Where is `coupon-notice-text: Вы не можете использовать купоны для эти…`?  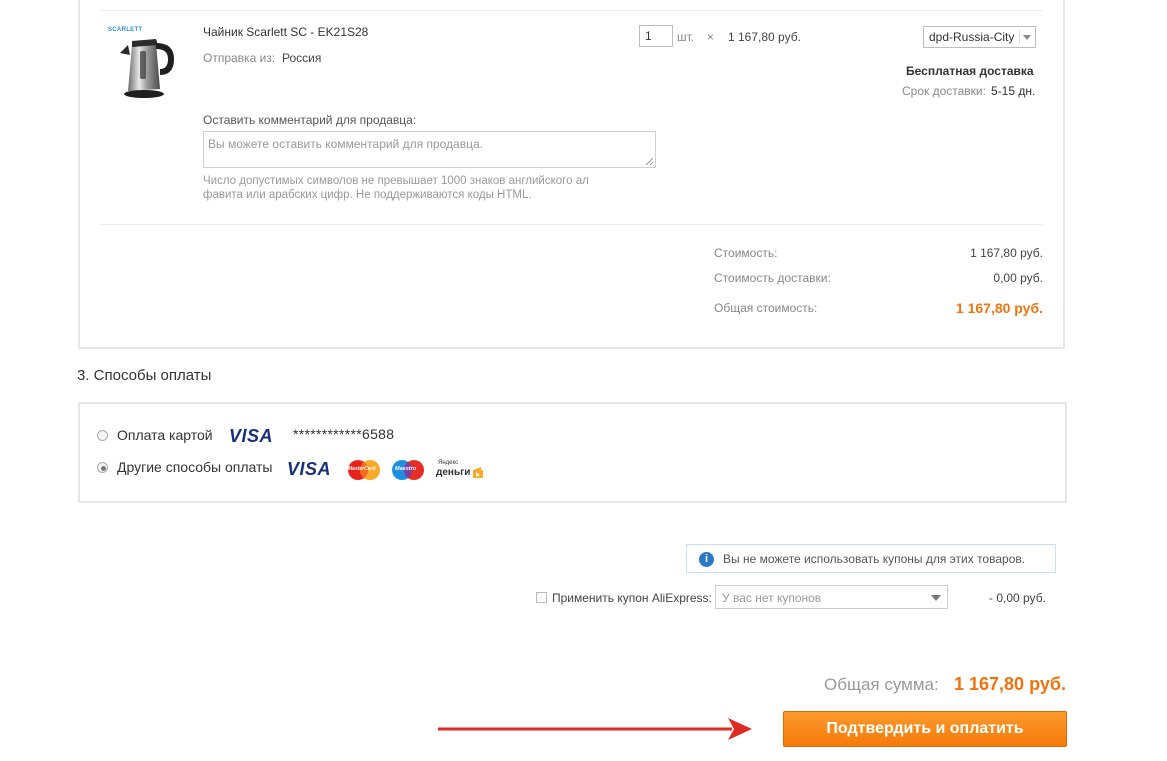
coupon-notice-text: Вы не можете использовать купоны для эти… is located at coordinates (874, 559).